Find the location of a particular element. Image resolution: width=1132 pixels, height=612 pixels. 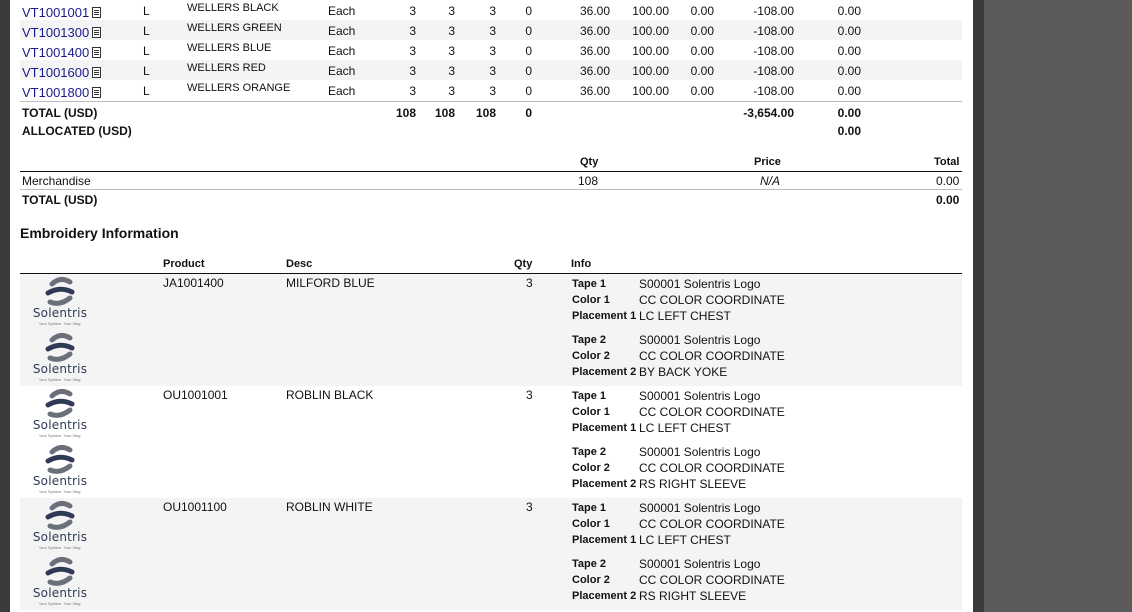

emb-product: OU1001001 is located at coordinates (195, 395).